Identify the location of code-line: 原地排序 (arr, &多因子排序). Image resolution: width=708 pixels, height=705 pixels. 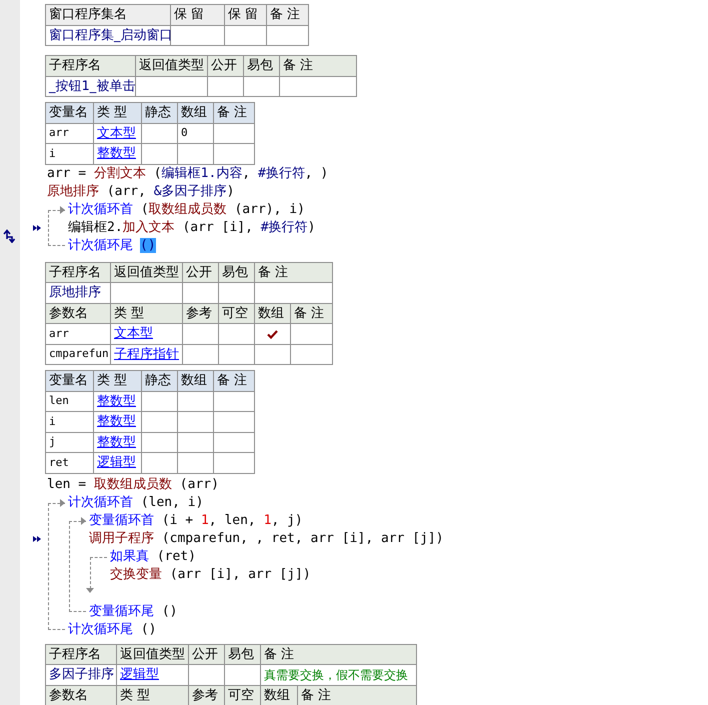
(140, 191).